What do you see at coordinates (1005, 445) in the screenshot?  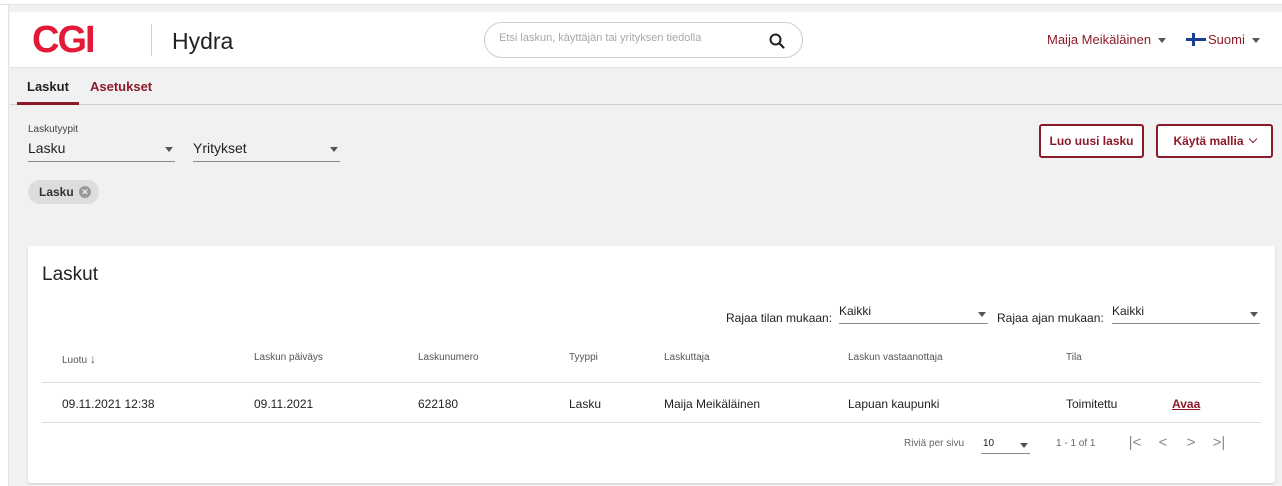 I see `rows-per-page-select: 10` at bounding box center [1005, 445].